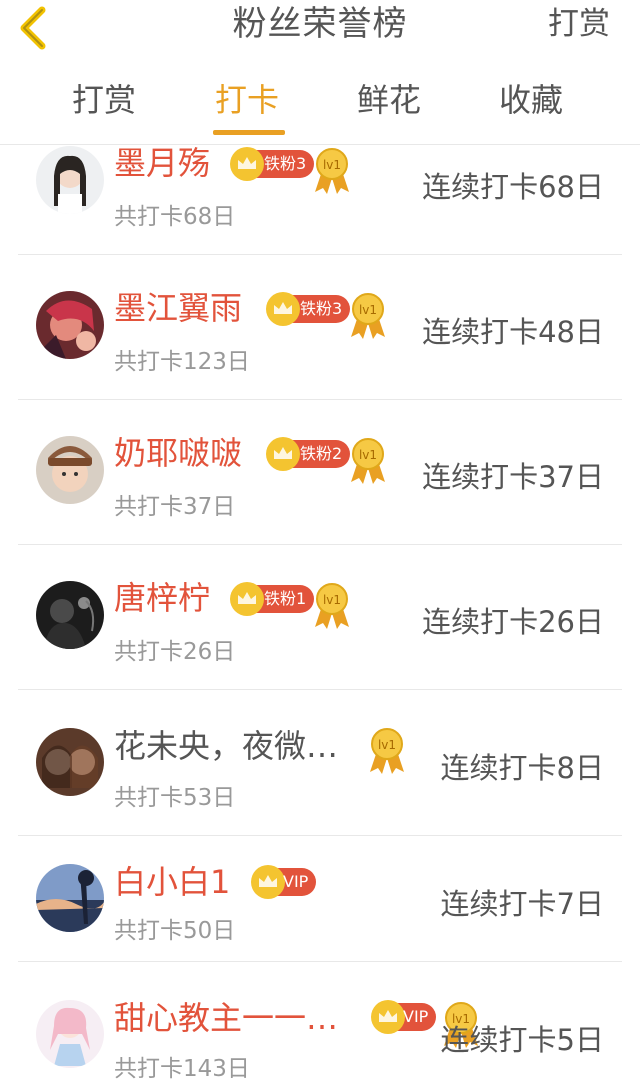 The width and height of the screenshot is (640, 1090). I want to click on list-item: 甜心教主一一… VIP lv1 连续打卡5日 共打卡143日, so click(320, 1026).